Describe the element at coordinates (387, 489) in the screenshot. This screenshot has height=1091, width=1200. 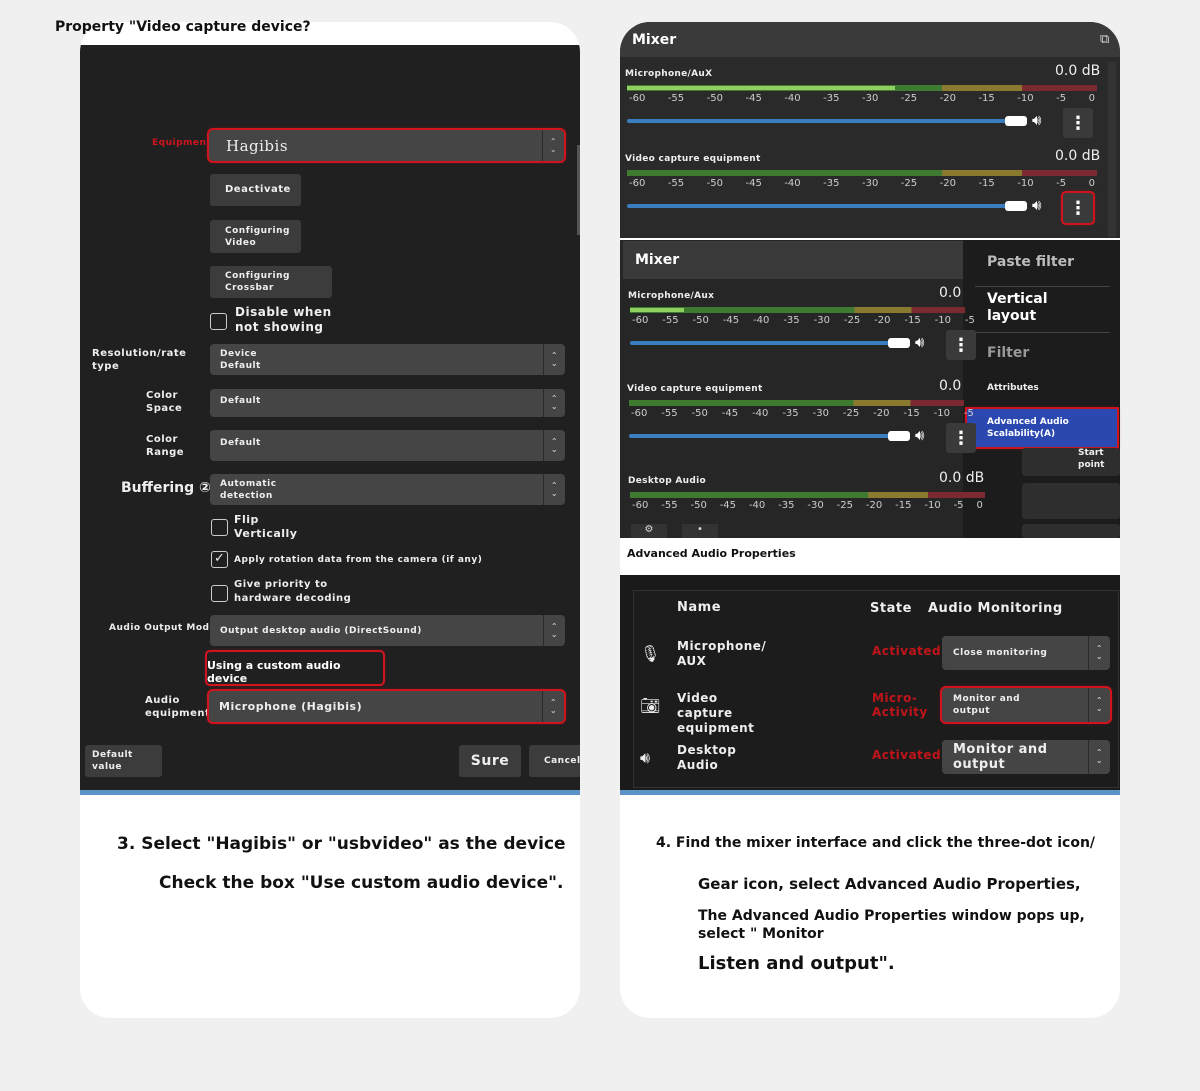
I see `buffering-select: Automatic detection ⌃ ⌄` at that location.